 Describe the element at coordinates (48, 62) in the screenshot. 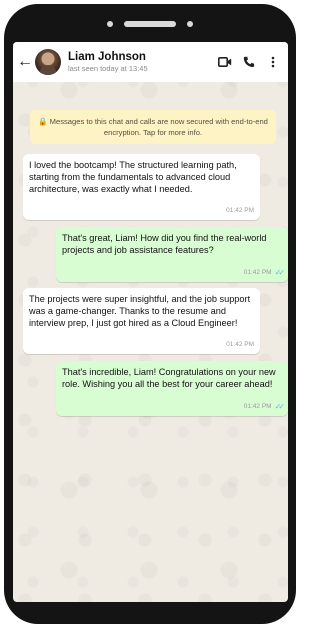

I see `avatar` at that location.